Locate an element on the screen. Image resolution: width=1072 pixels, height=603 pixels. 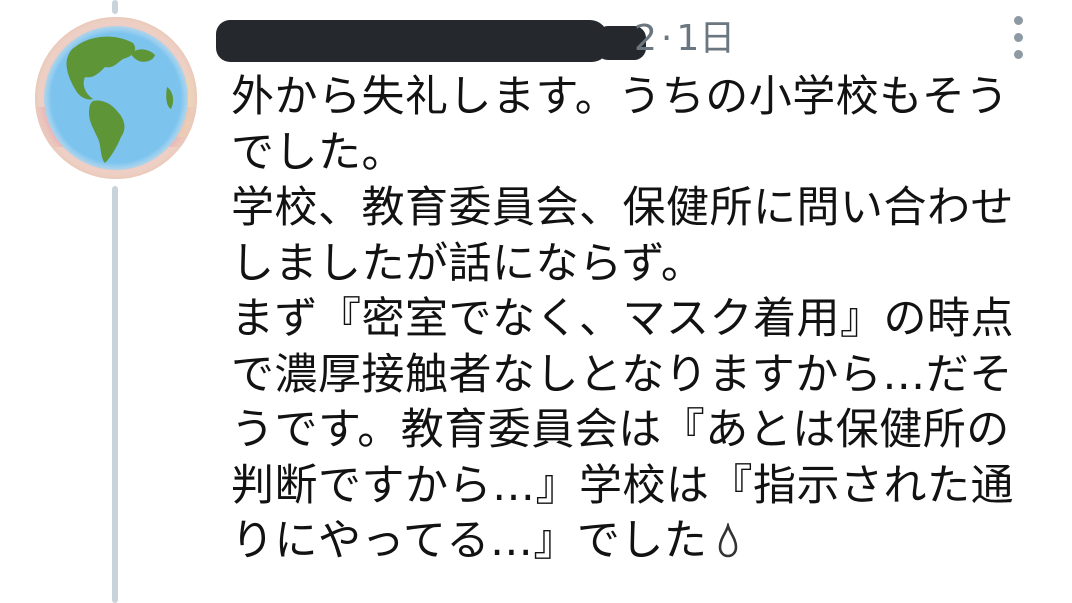
reply-line: うです。教育委員会は『あとは保健所の is located at coordinates (620, 430).